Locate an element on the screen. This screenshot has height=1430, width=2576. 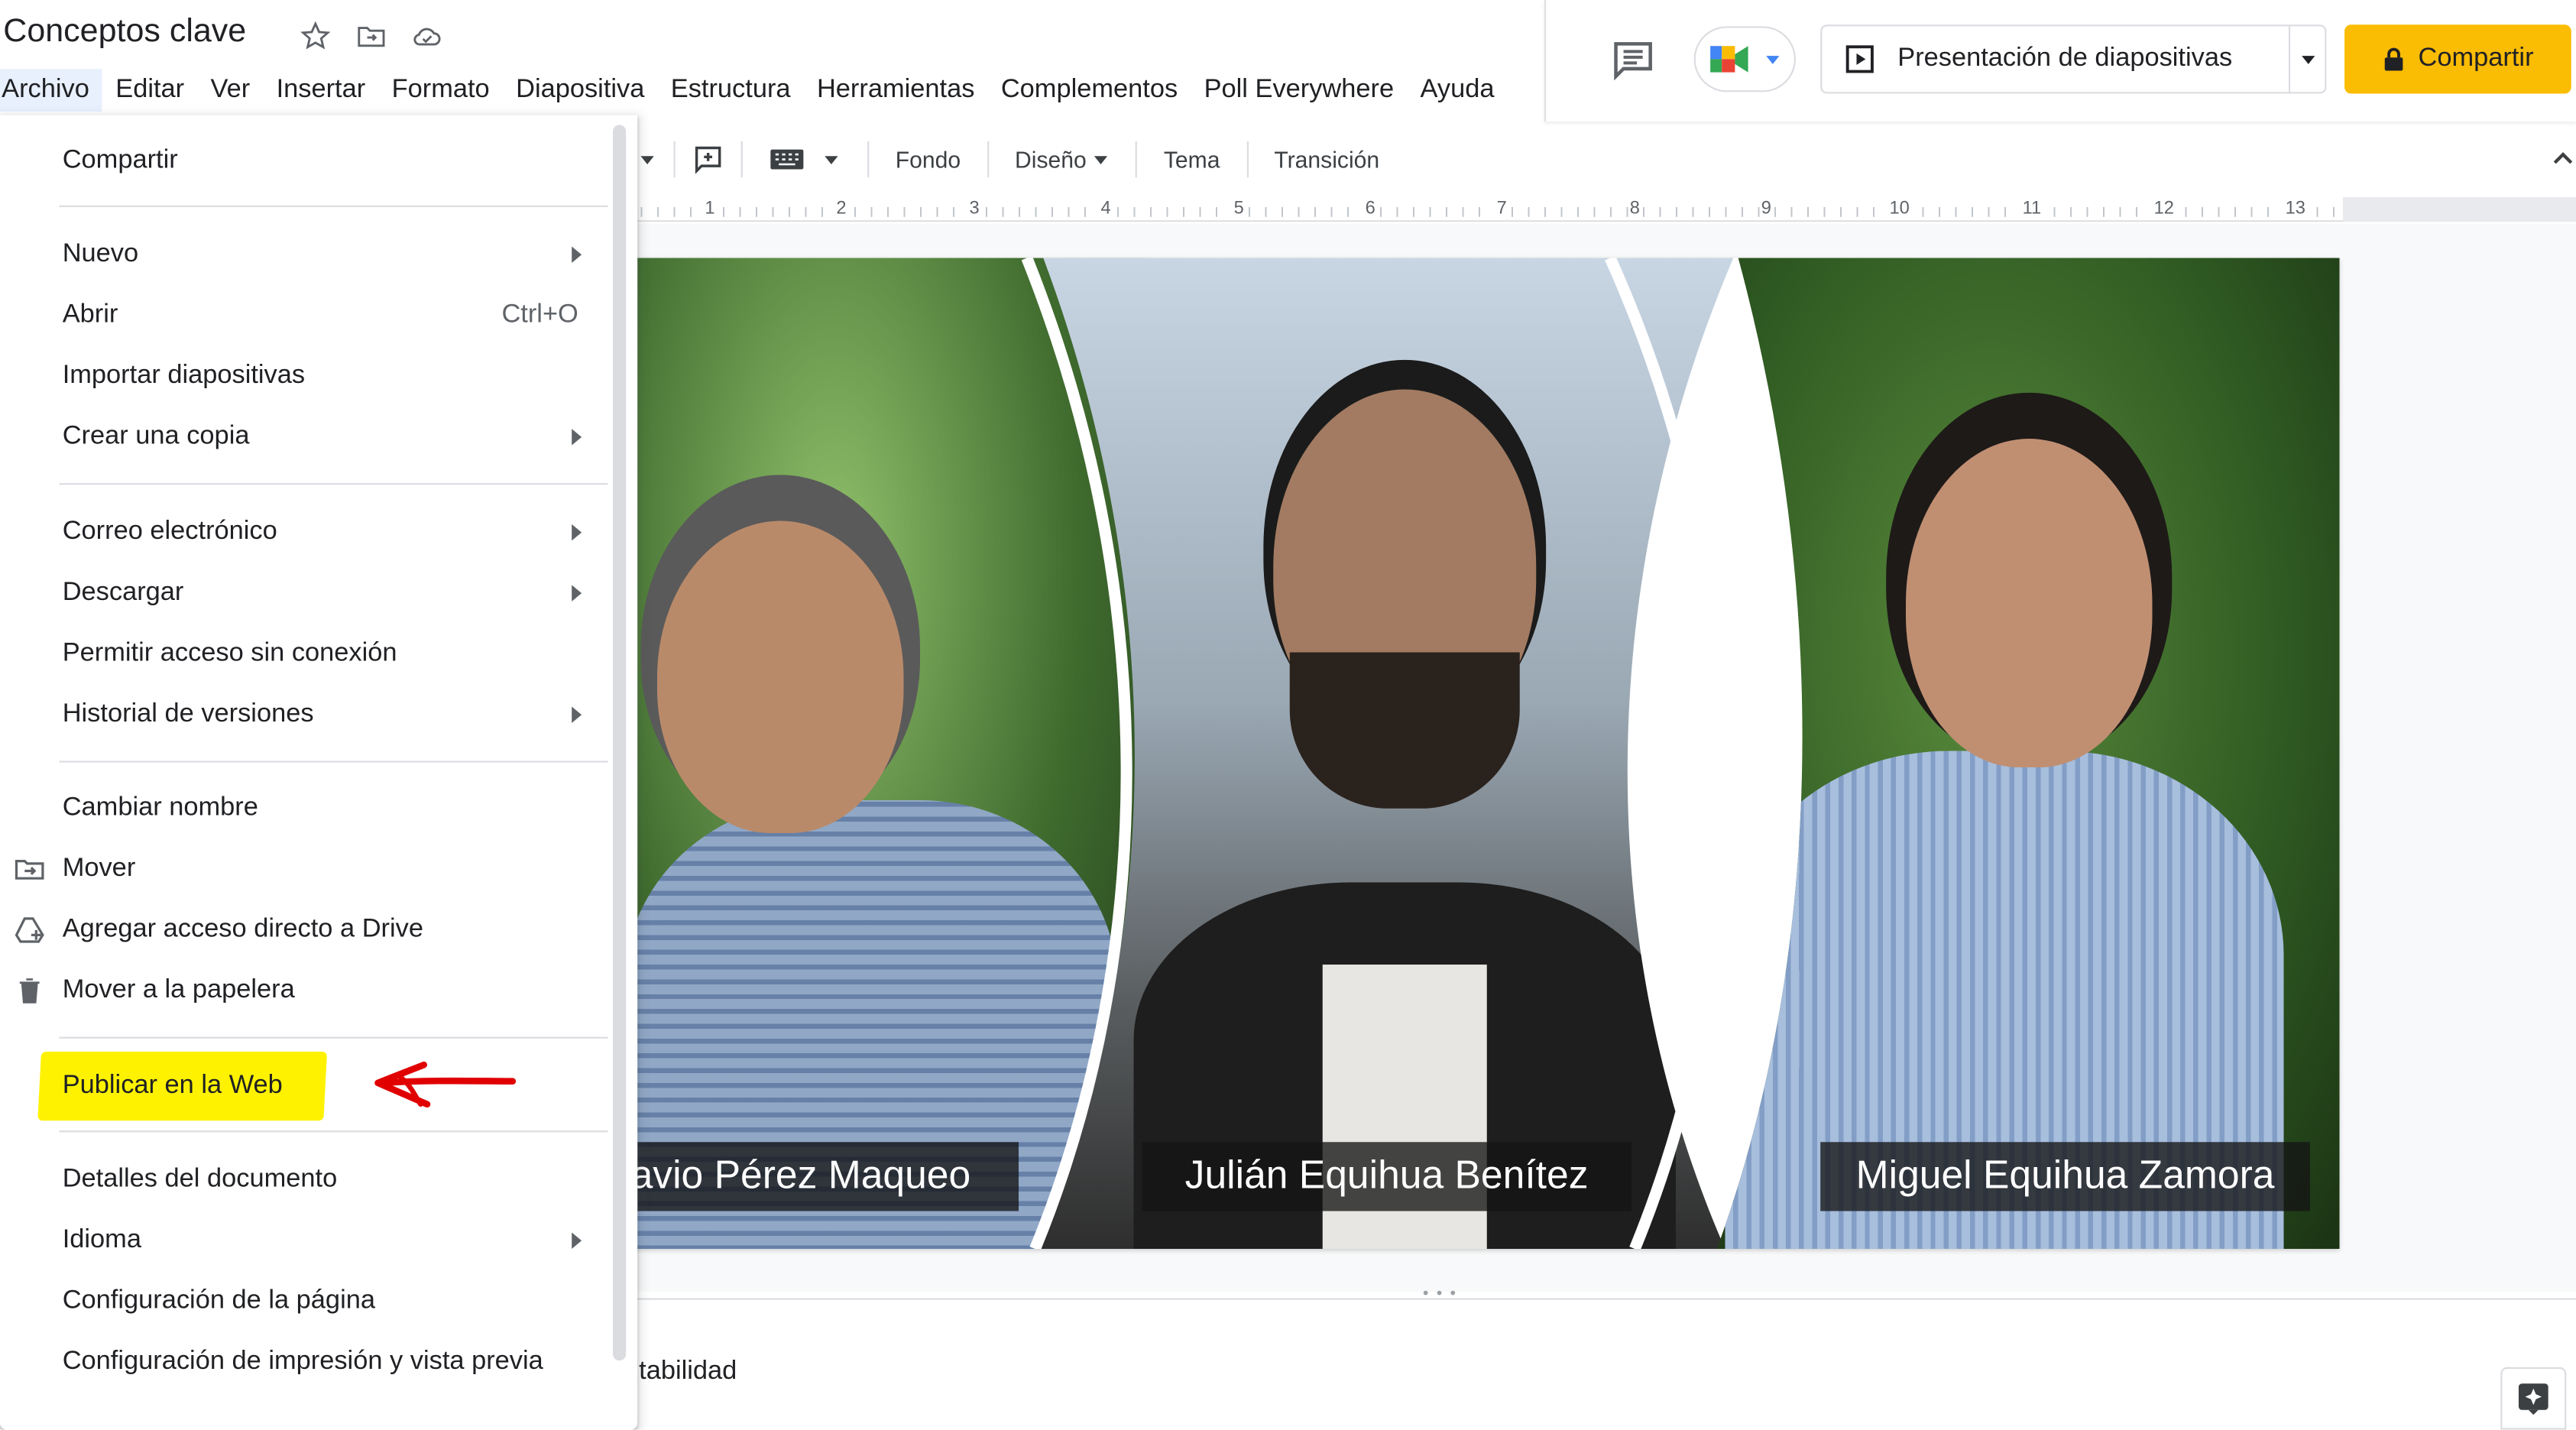
menu-ver: Ver is located at coordinates (230, 90).